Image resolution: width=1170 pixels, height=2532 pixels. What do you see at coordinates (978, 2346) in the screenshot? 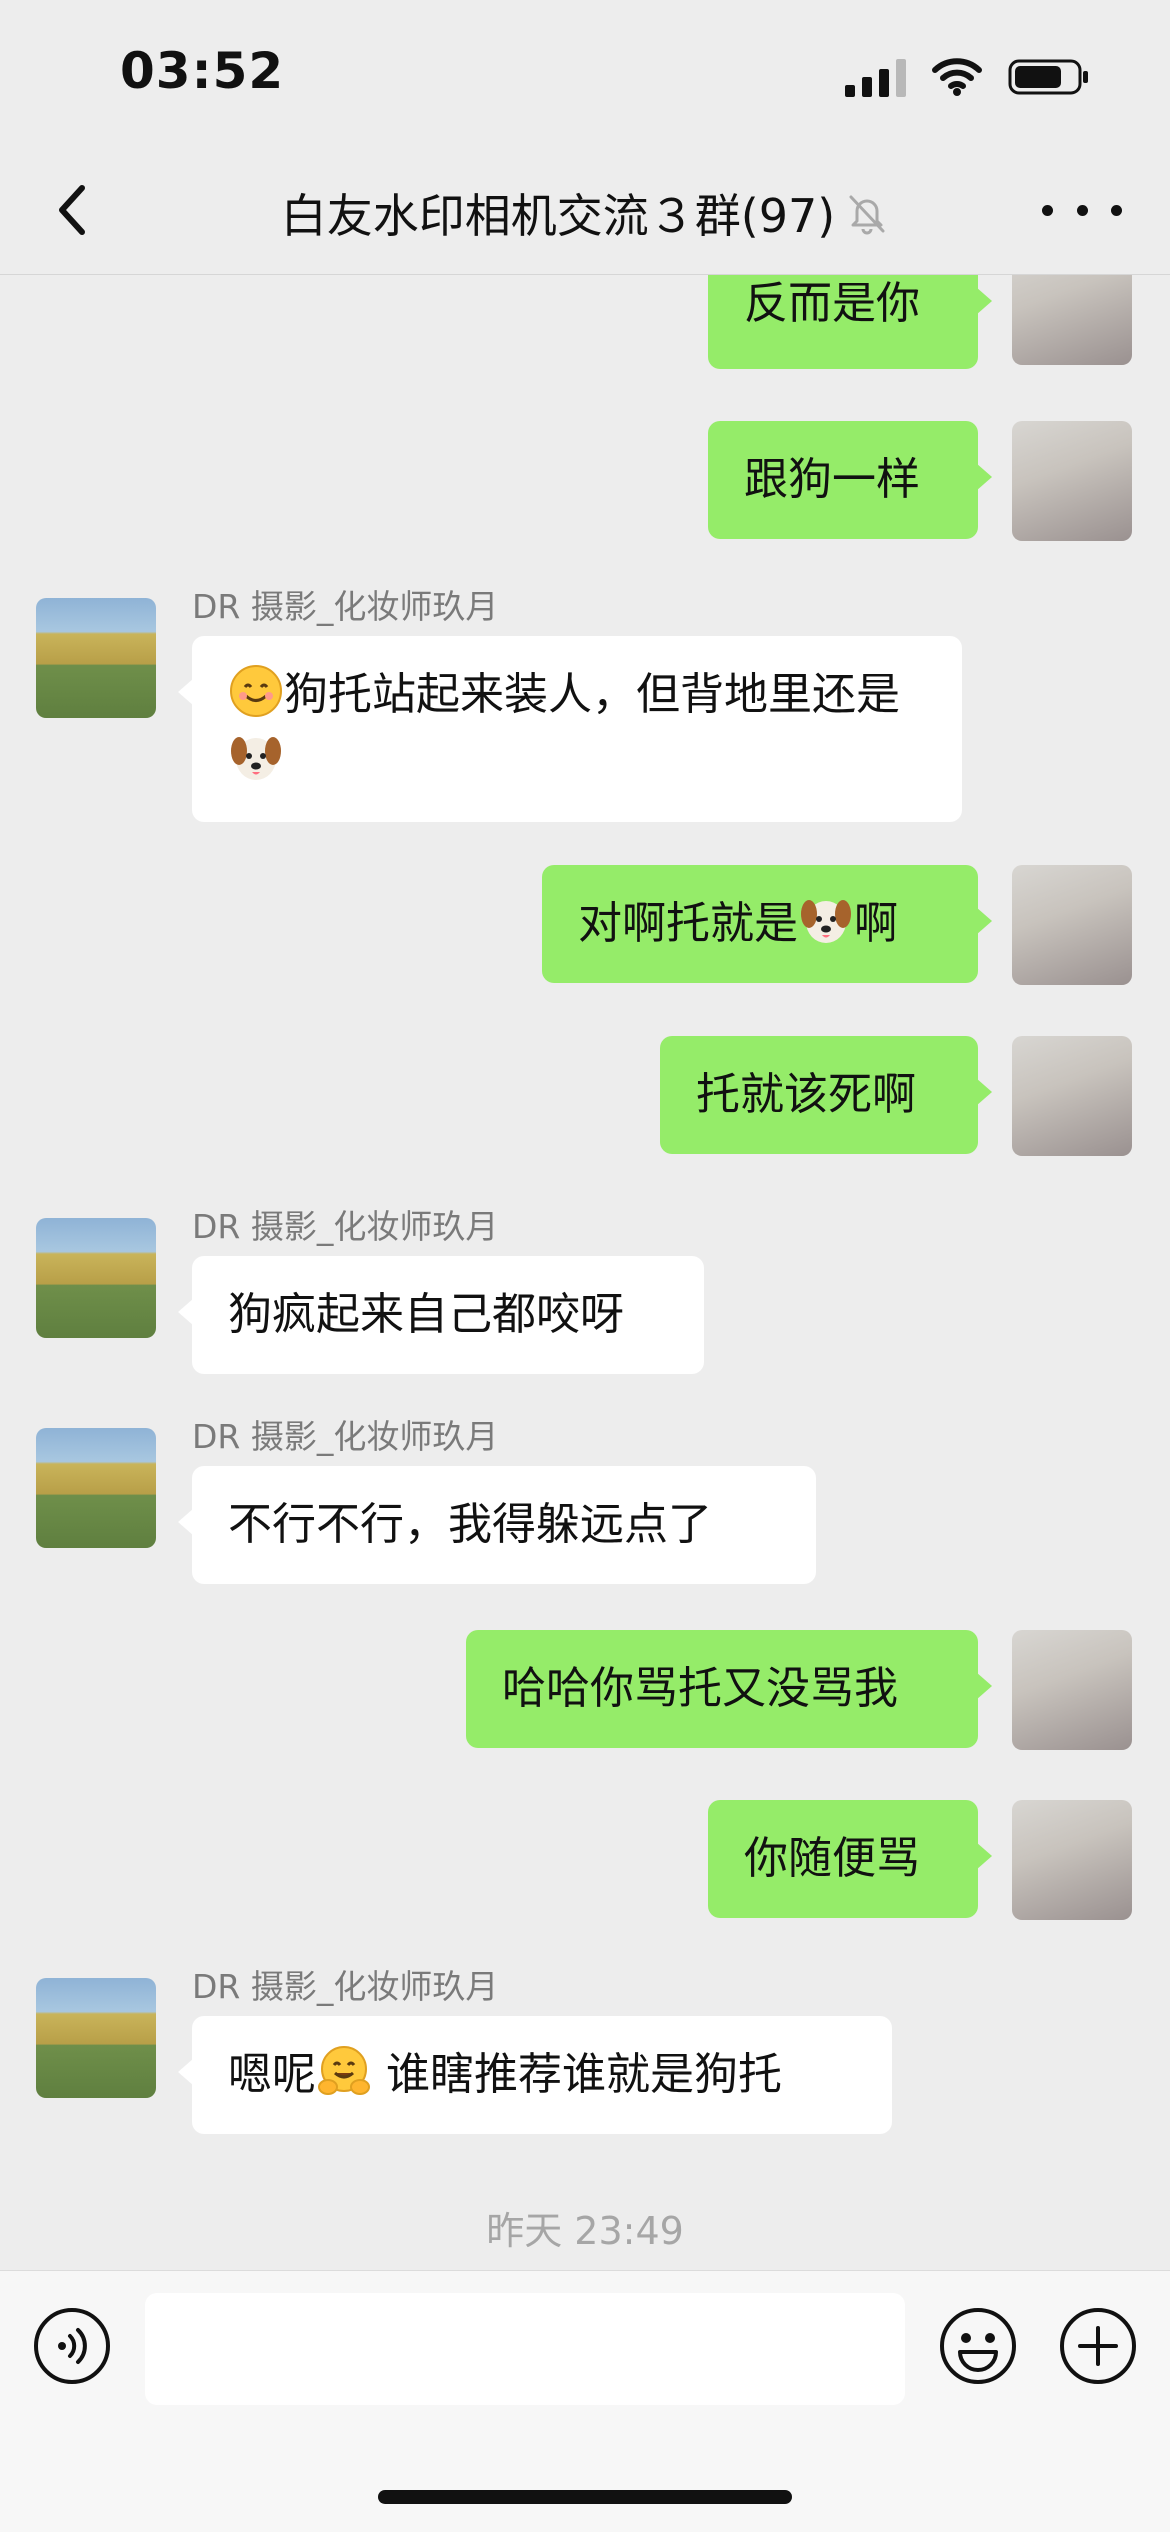
I see `smiley-icon` at bounding box center [978, 2346].